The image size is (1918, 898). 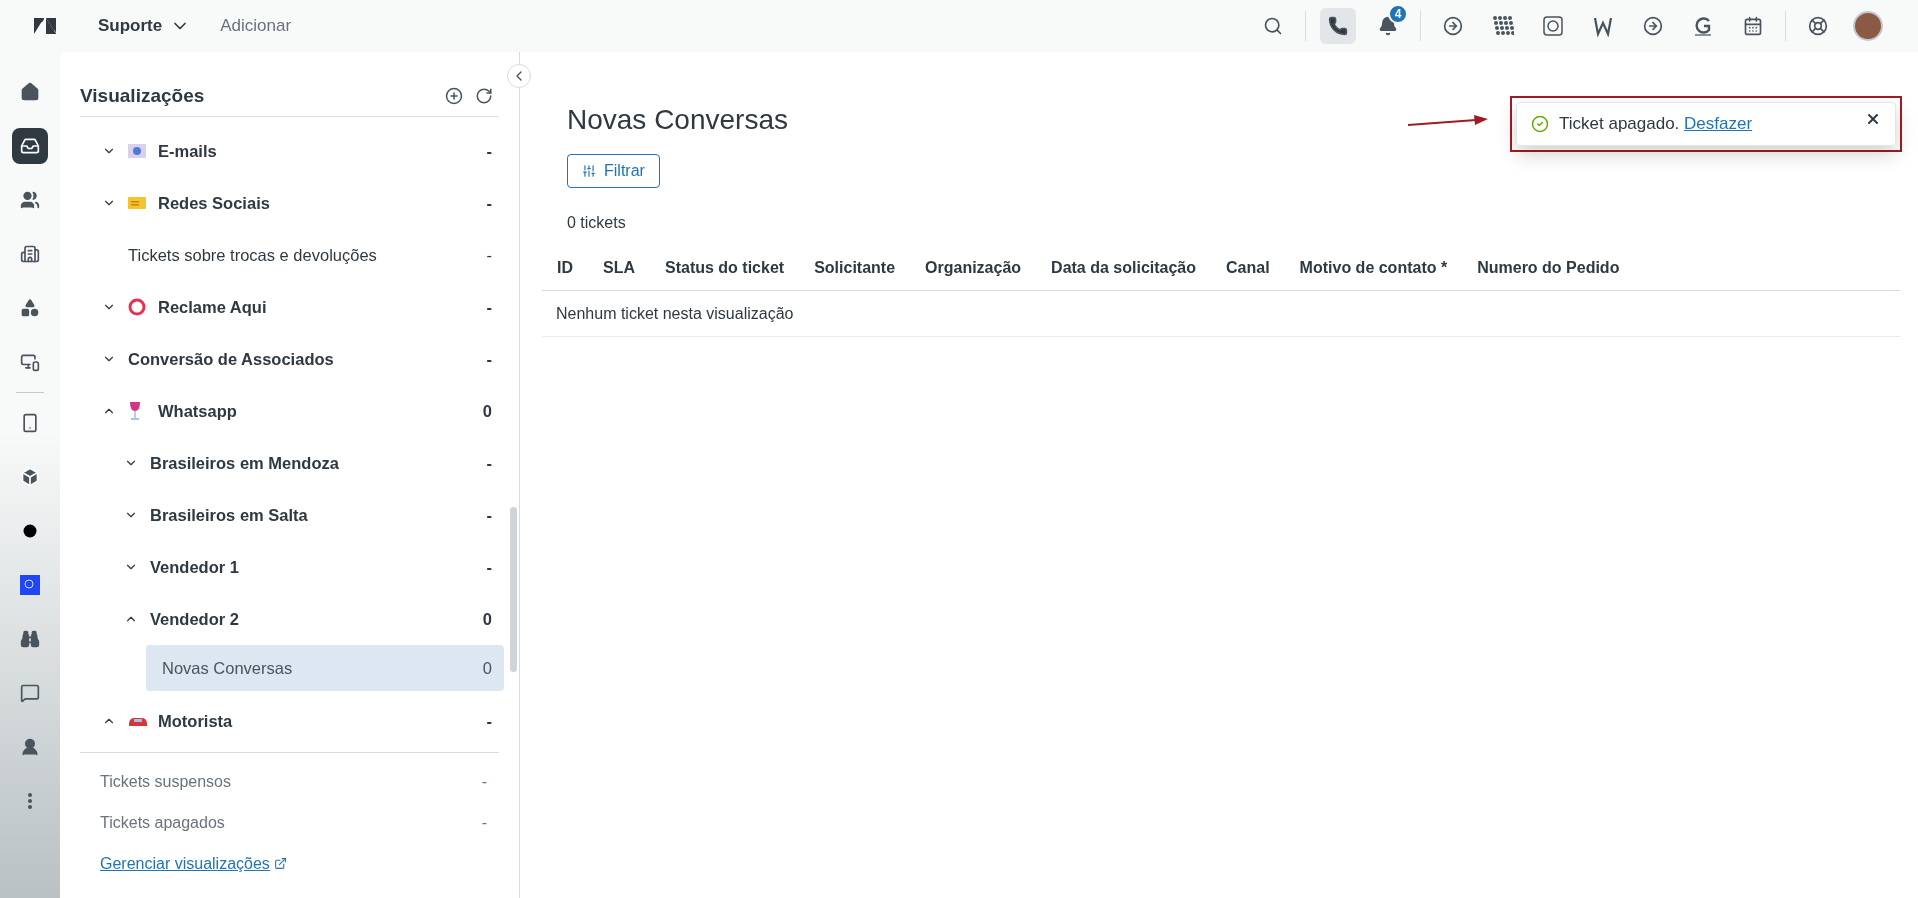 What do you see at coordinates (597, 223) in the screenshot?
I see `ticket-count: 0 tickets` at bounding box center [597, 223].